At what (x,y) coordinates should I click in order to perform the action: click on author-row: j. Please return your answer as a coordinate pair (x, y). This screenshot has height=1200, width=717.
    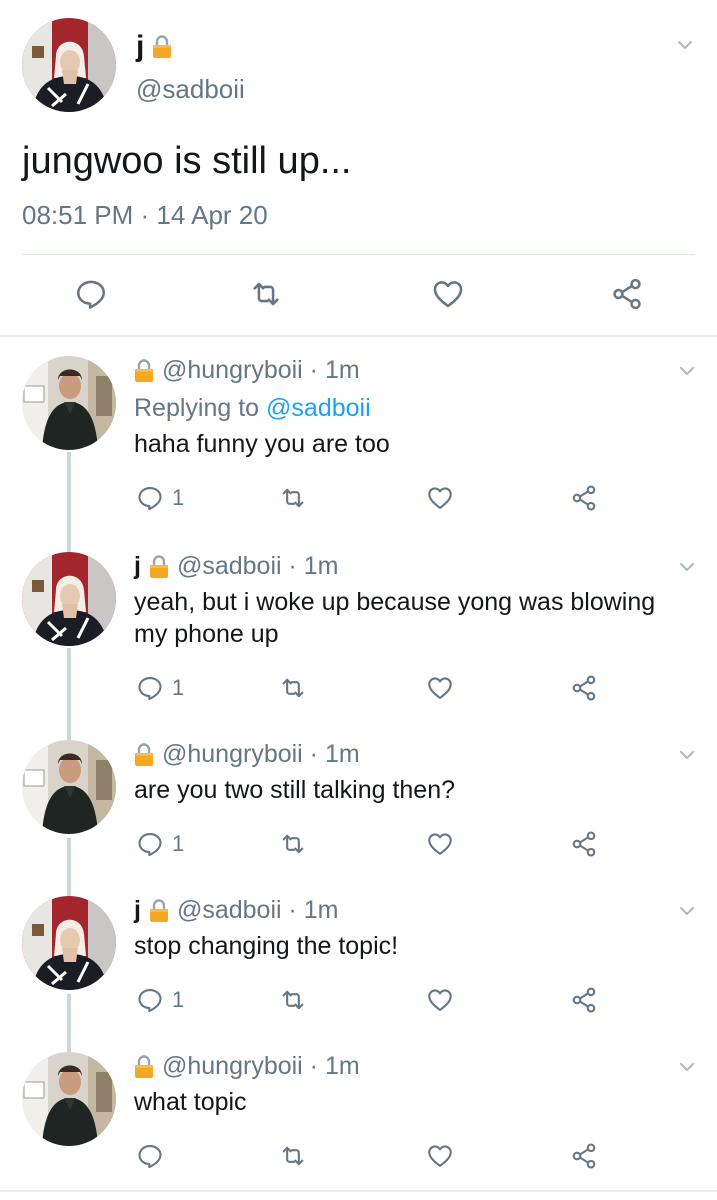
    Looking at the image, I should click on (154, 47).